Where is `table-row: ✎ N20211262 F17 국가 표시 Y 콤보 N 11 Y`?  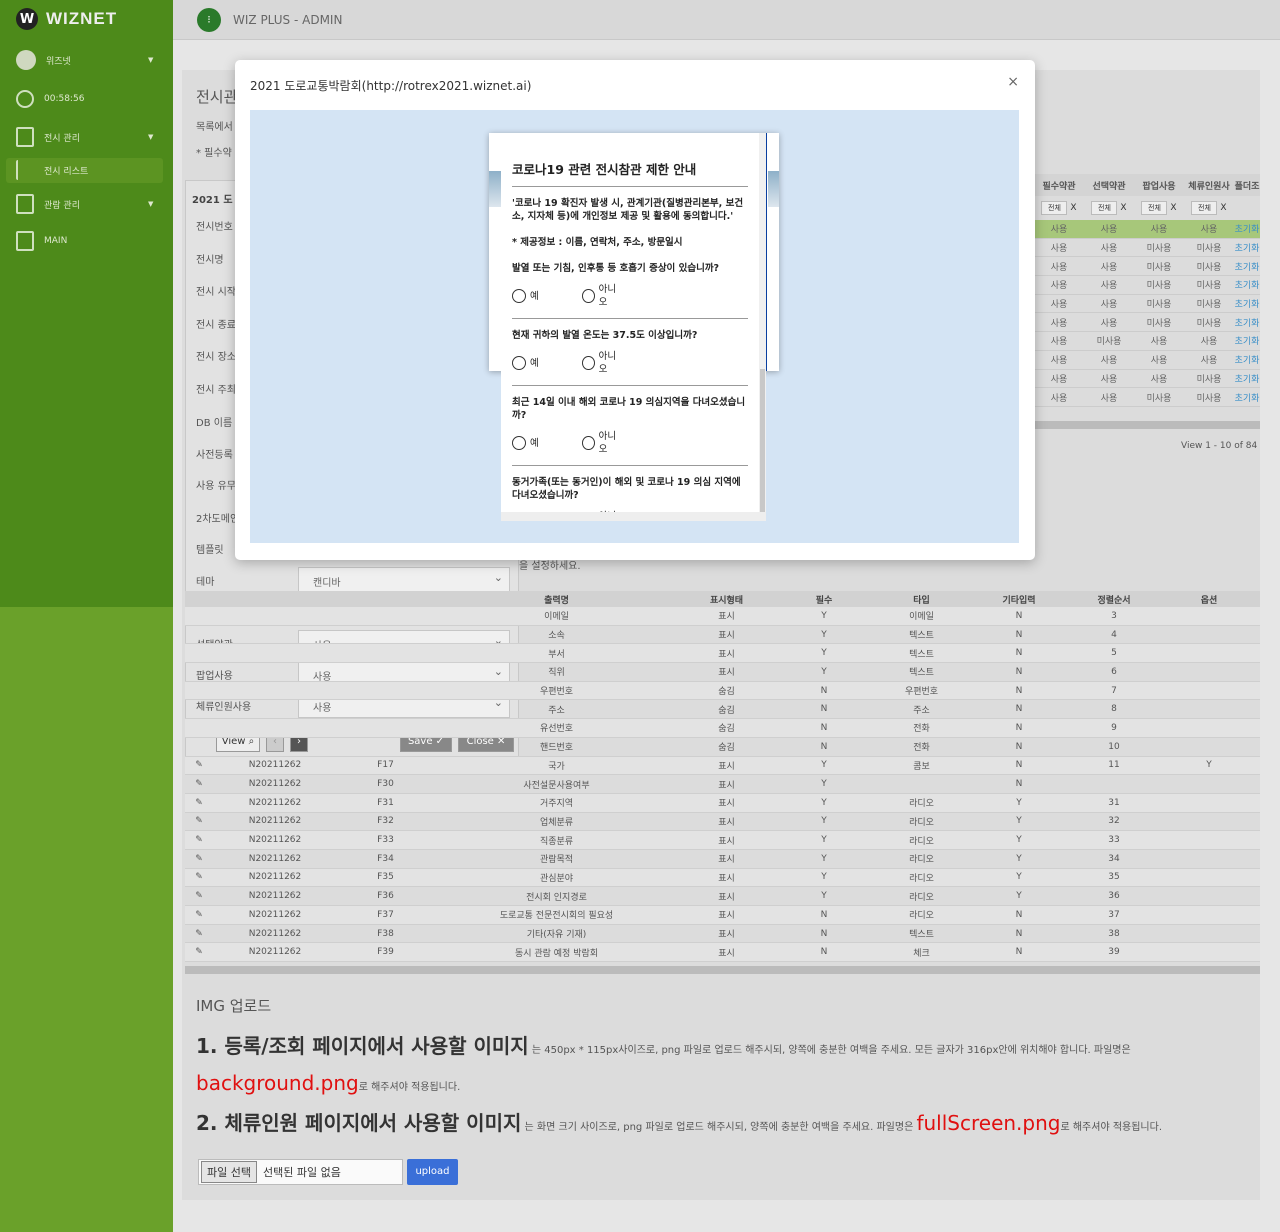
table-row: ✎ N20211262 F17 국가 표시 Y 콤보 N 11 Y is located at coordinates (722, 766).